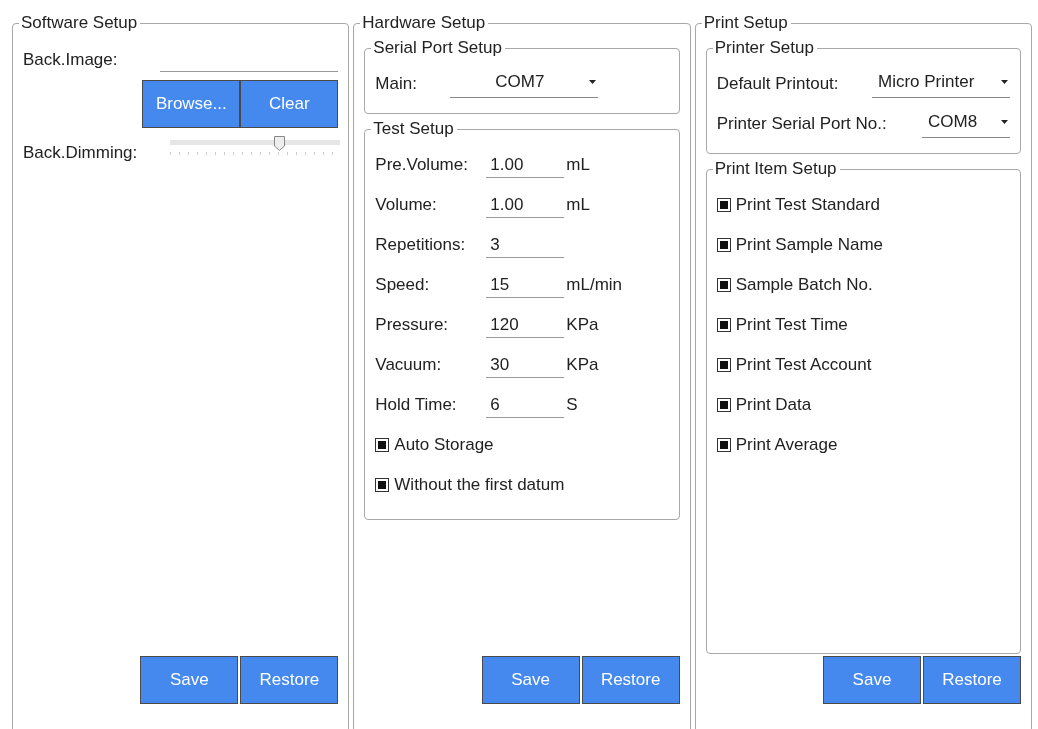 This screenshot has width=1038, height=729. What do you see at coordinates (777, 83) in the screenshot?
I see `field-label: Default Printout:` at bounding box center [777, 83].